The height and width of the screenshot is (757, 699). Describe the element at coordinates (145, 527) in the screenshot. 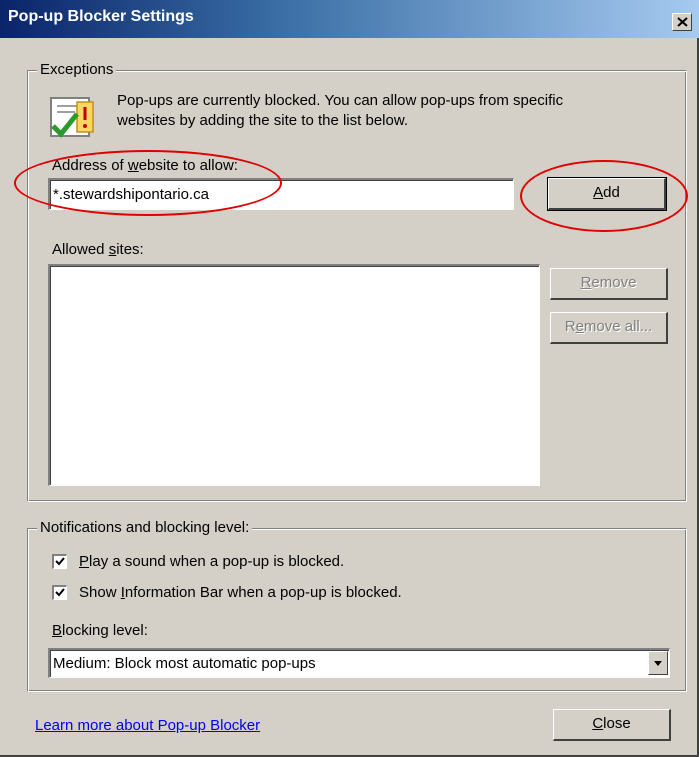

I see `notifications-legend: Notifications and blocking level:` at that location.